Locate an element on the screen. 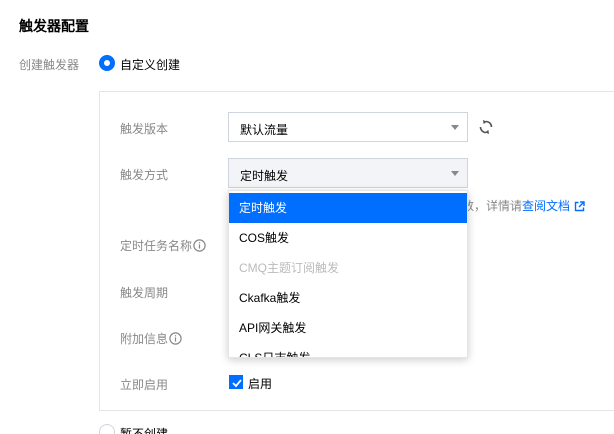  trigger-period-label: 触发周期 is located at coordinates (144, 293).